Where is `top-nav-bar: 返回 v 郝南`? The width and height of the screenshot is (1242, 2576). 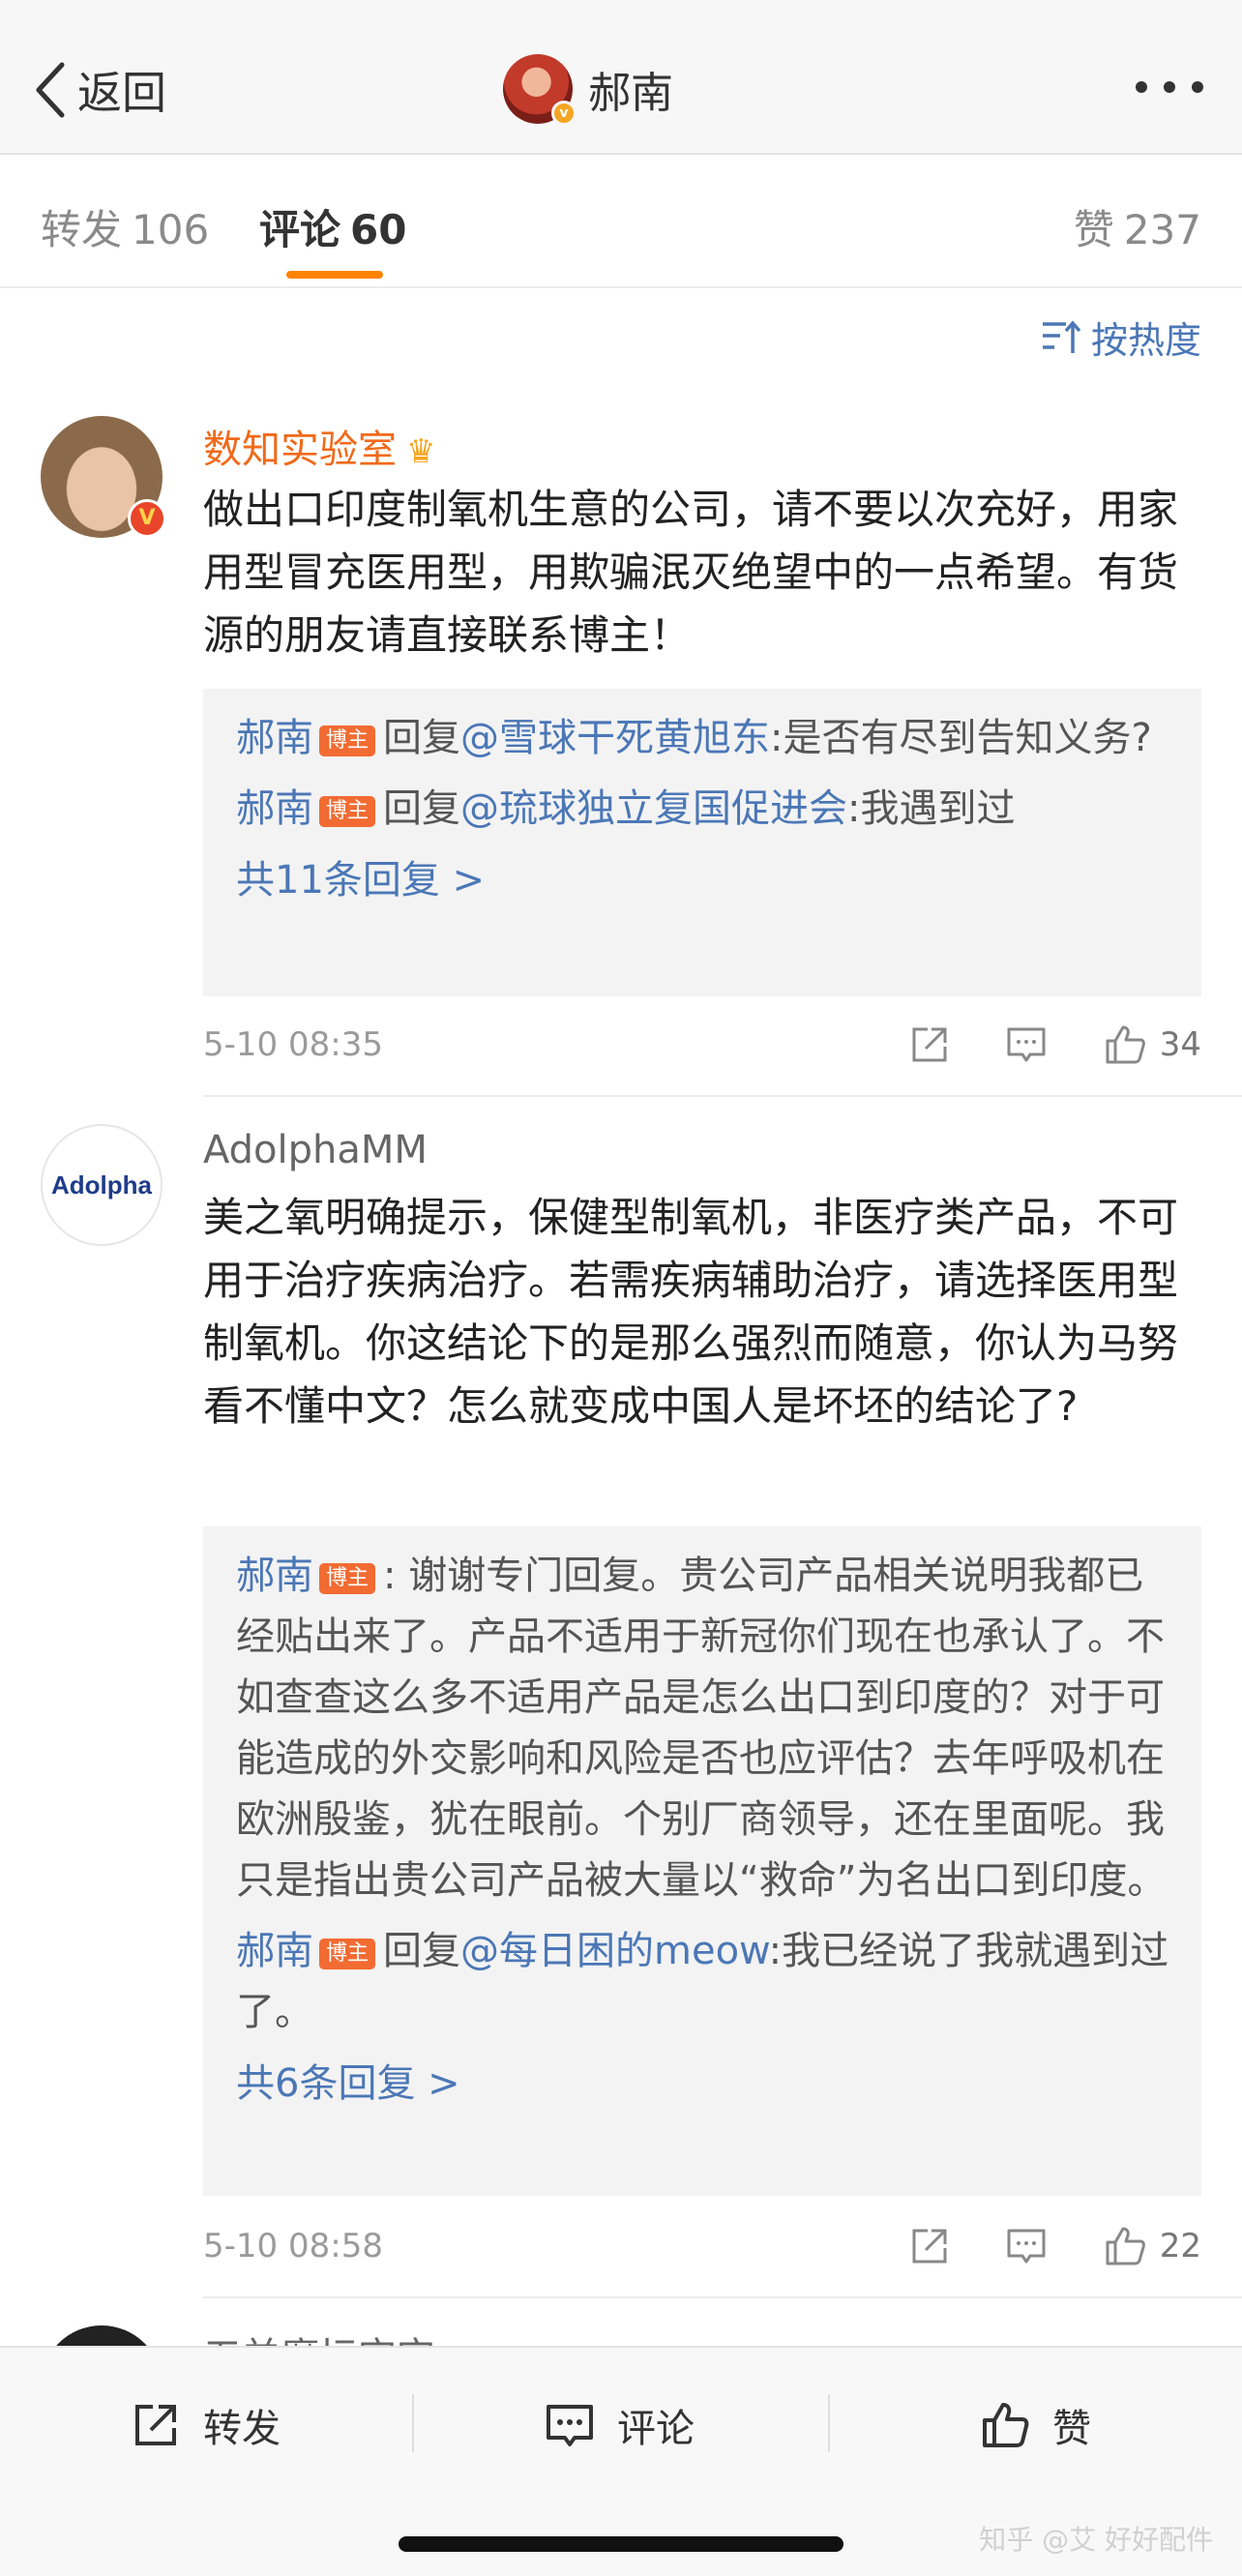 top-nav-bar: 返回 v 郝南 is located at coordinates (621, 77).